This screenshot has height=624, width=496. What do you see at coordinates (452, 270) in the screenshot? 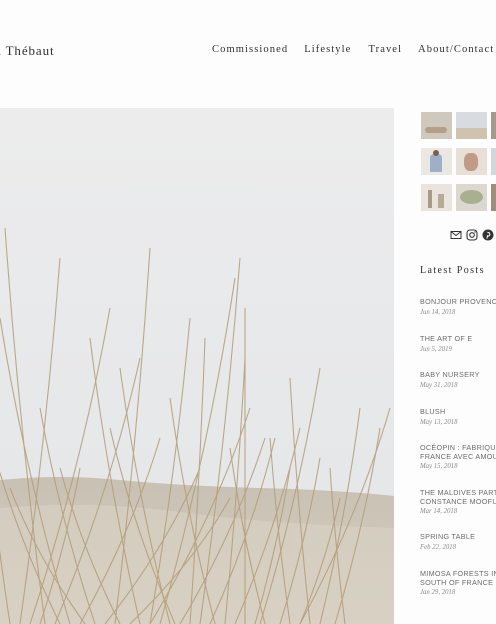
I see `latest-posts-heading: Latest Posts` at bounding box center [452, 270].